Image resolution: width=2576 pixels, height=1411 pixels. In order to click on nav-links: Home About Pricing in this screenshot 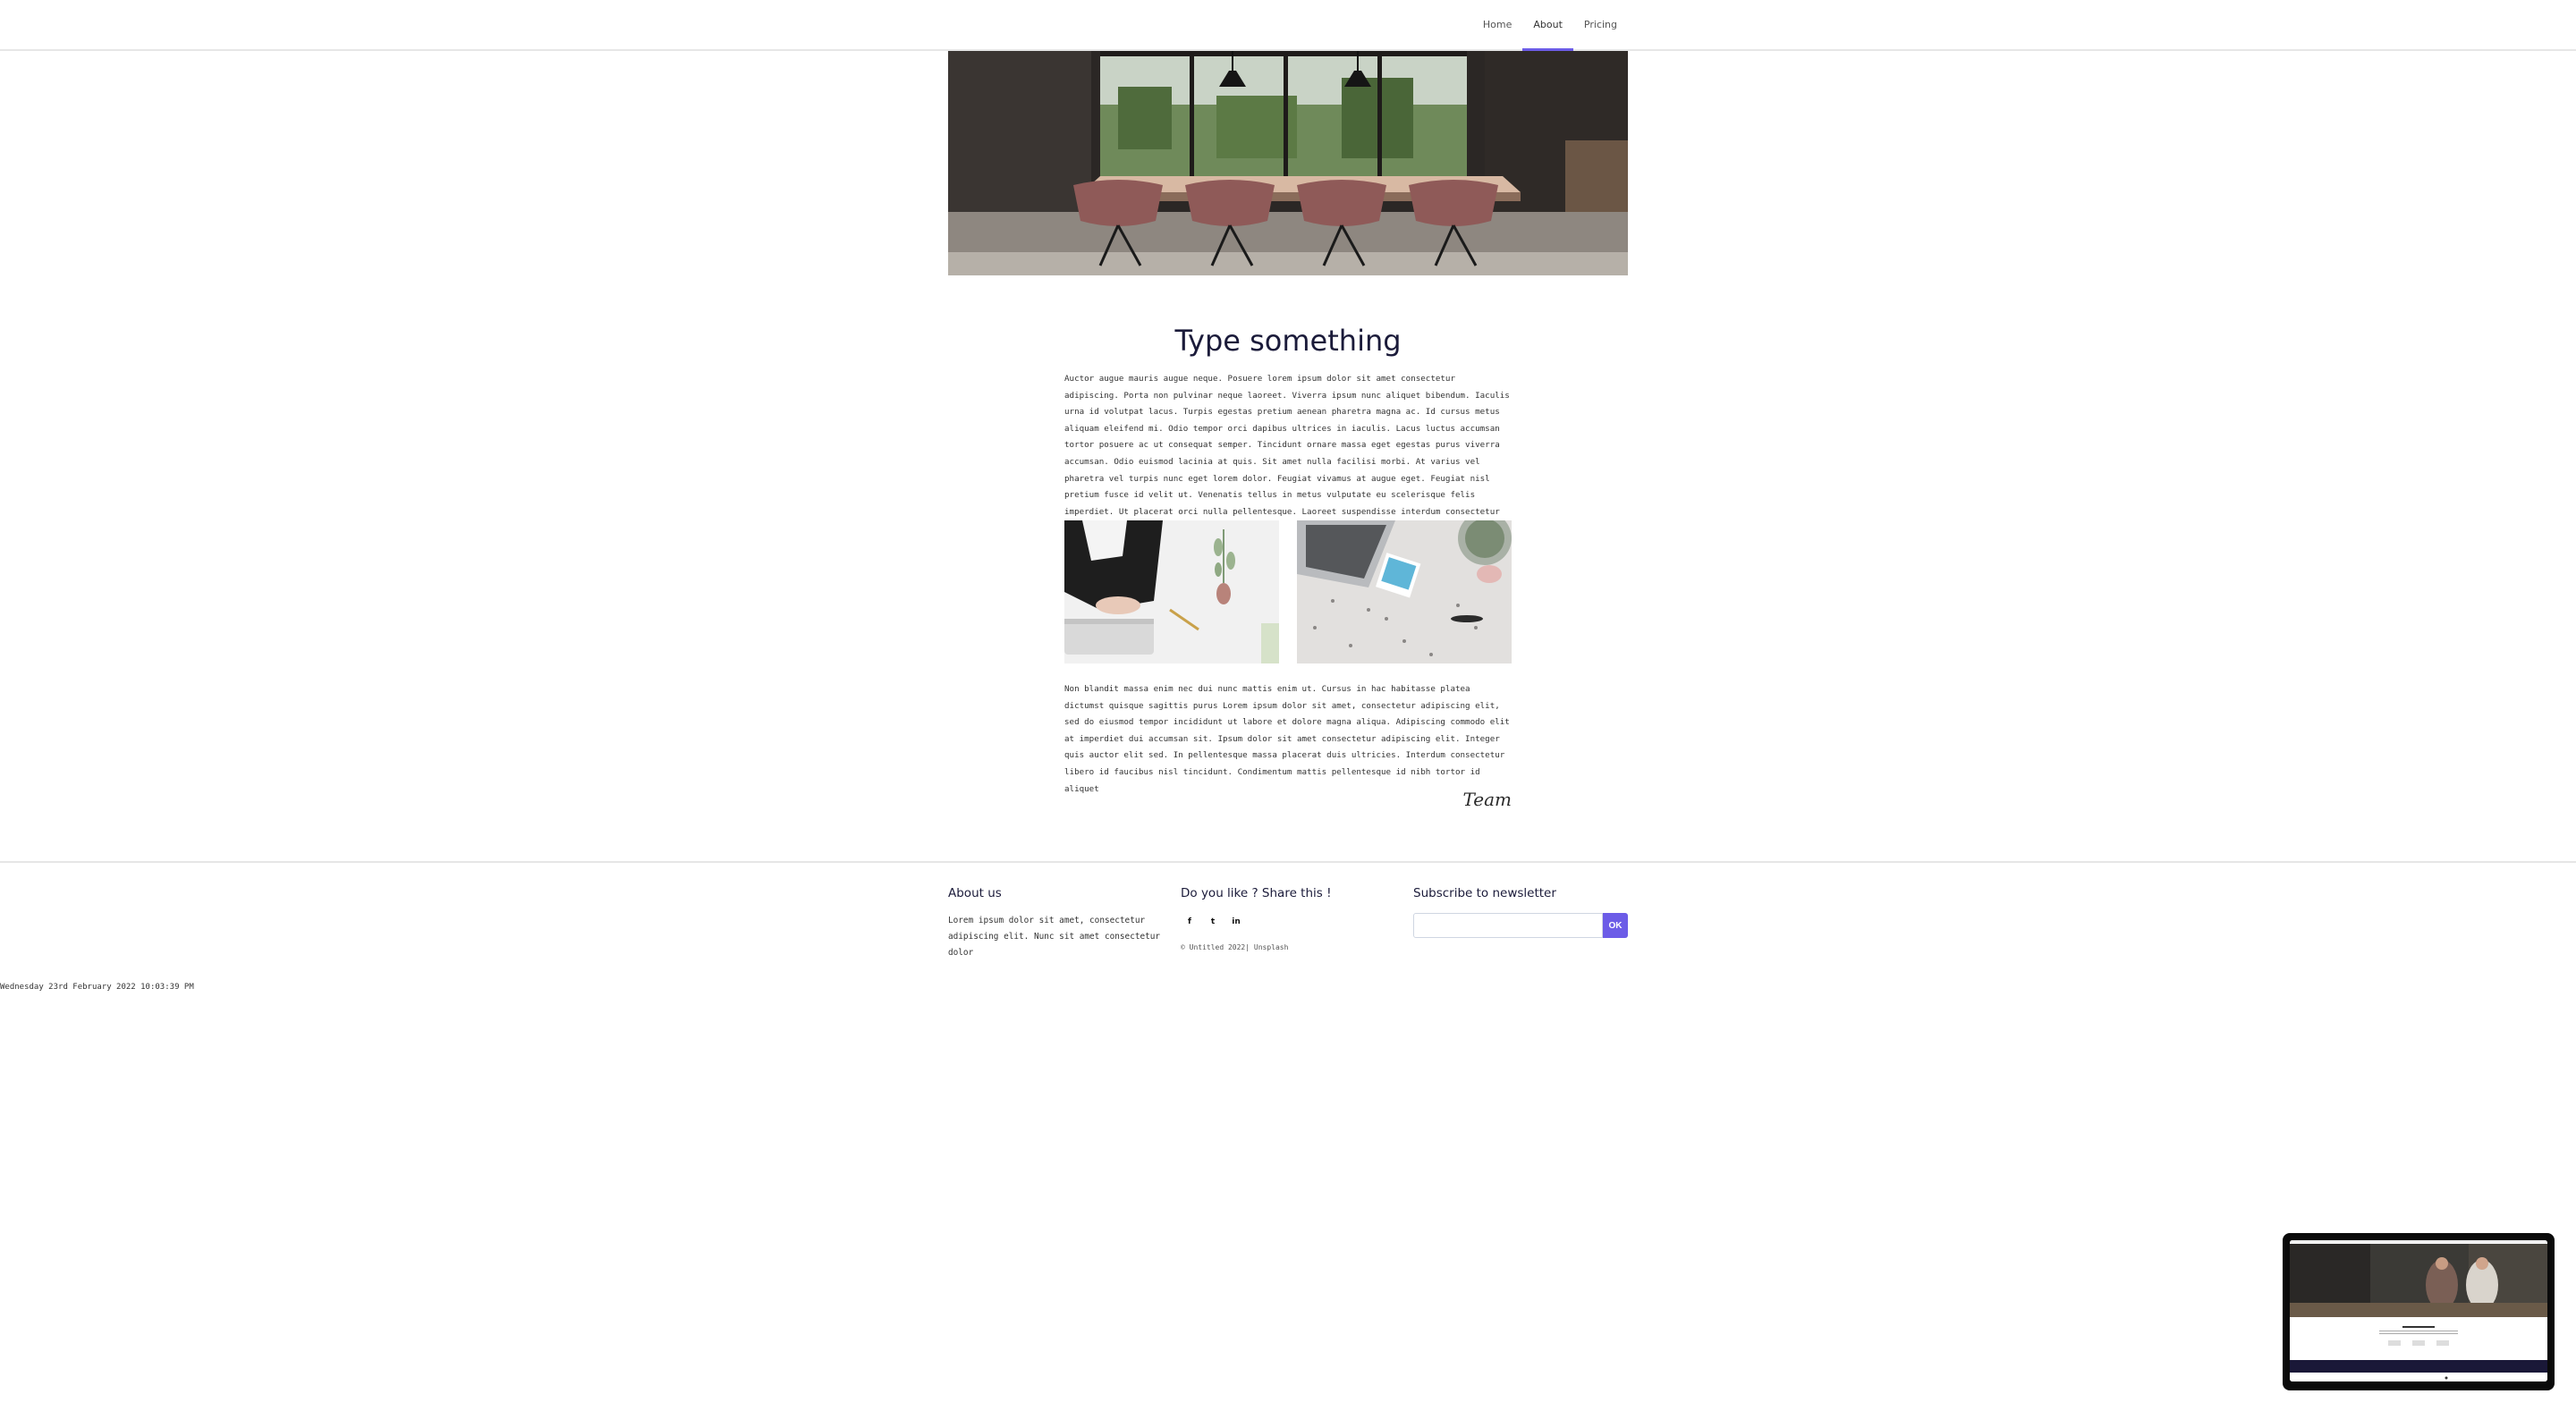, I will do `click(1550, 25)`.